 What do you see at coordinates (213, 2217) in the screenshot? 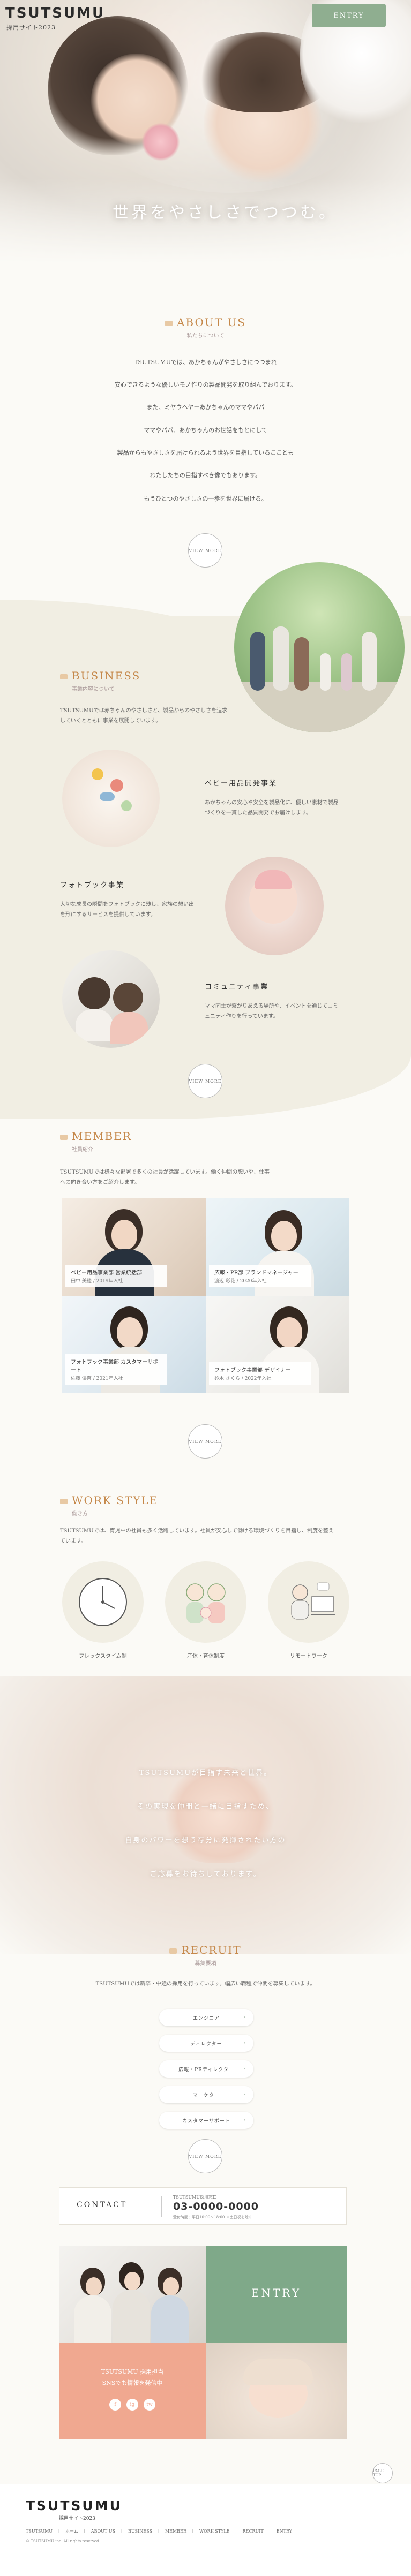
I see `contact-hours: 受付時間：平日10:00〜18:00 ※土日祝を除く` at bounding box center [213, 2217].